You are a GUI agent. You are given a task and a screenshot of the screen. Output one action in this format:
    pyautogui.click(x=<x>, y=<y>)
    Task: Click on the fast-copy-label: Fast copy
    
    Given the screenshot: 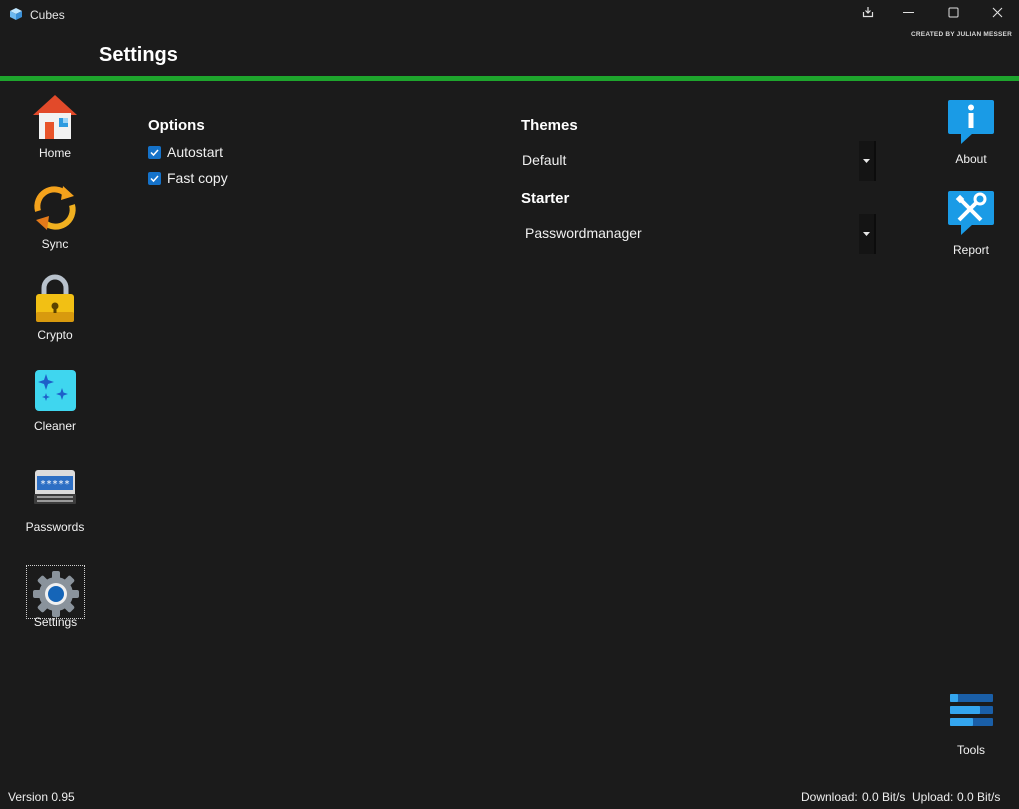 What is the action you would take?
    pyautogui.click(x=197, y=178)
    